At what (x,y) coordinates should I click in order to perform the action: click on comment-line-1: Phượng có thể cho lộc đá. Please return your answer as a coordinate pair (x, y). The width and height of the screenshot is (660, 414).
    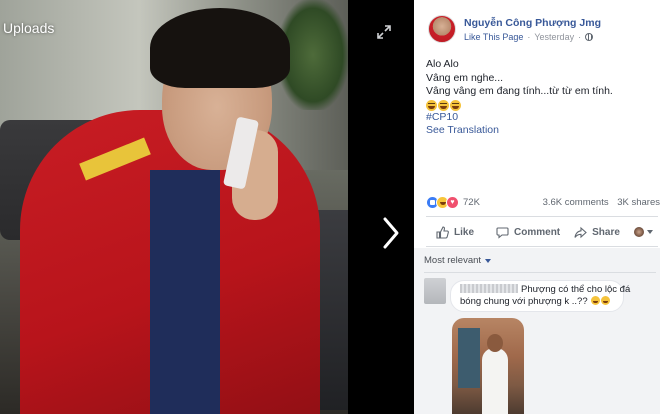
    Looking at the image, I should click on (545, 290).